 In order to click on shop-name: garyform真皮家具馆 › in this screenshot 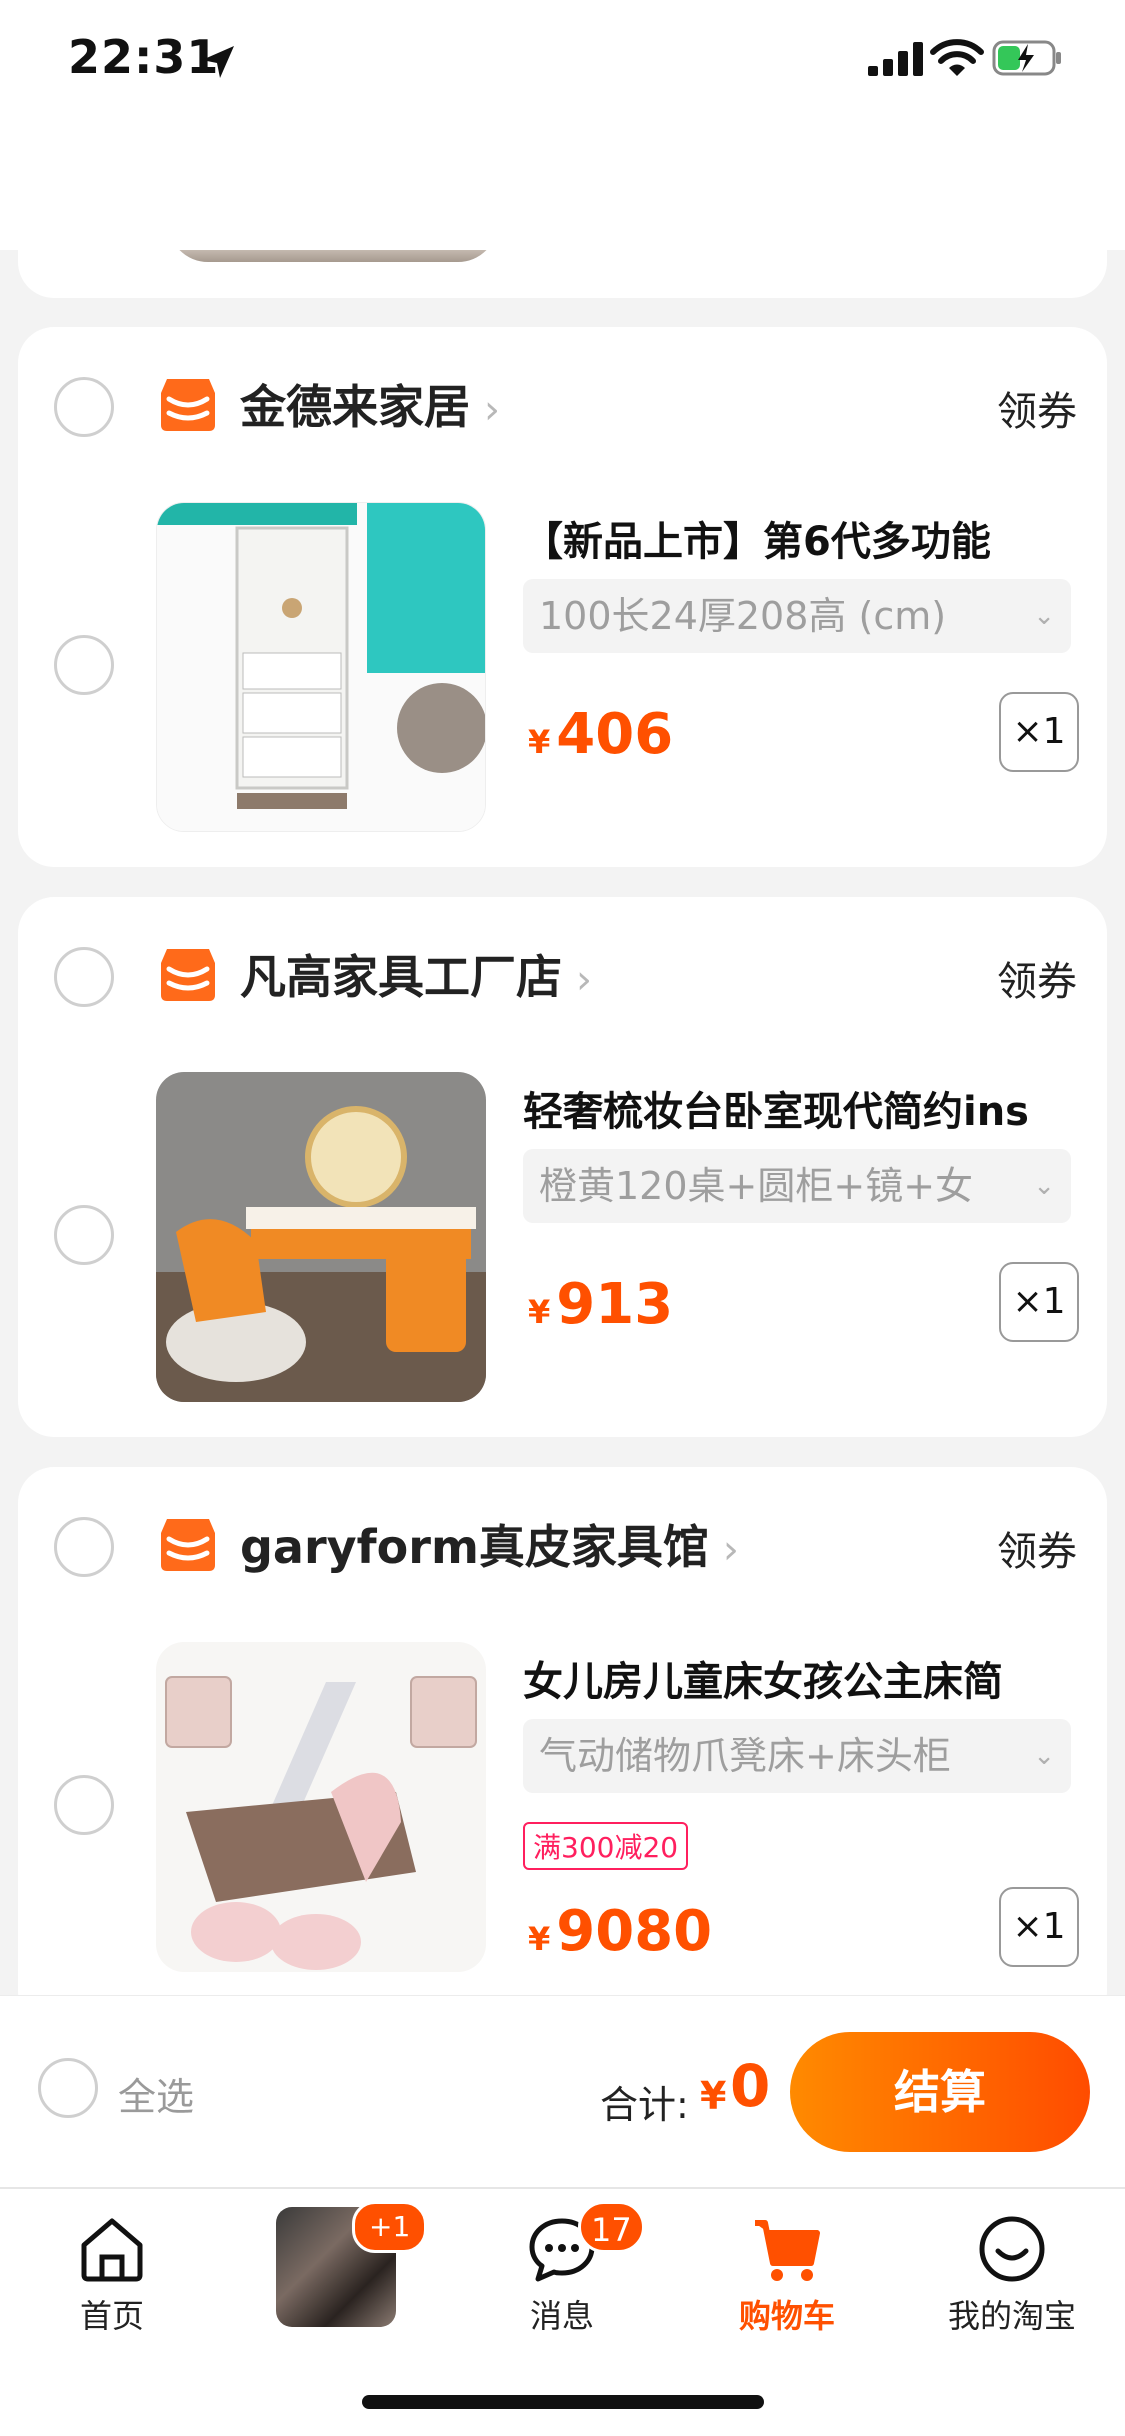, I will do `click(489, 1544)`.